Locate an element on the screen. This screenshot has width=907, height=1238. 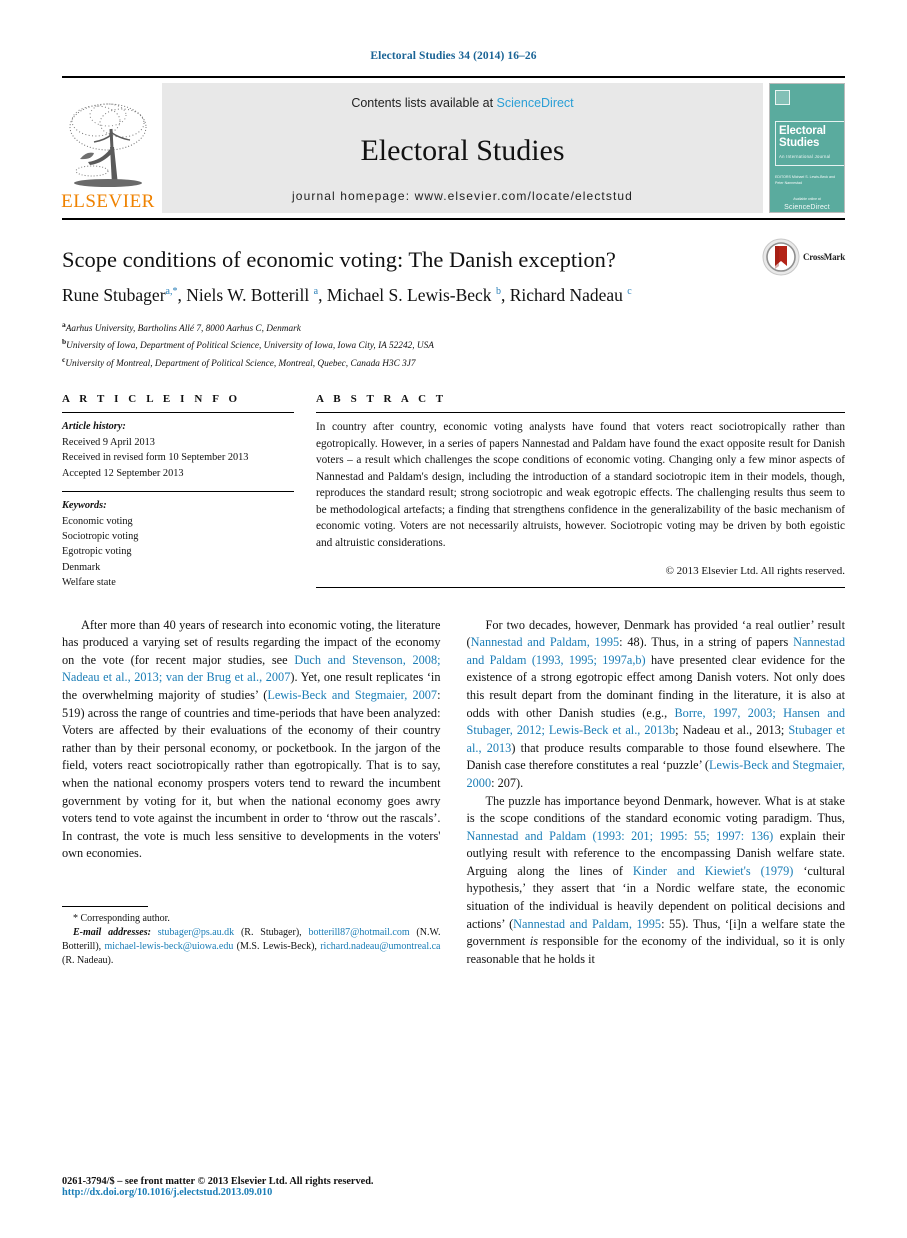
crossmark-icon is located at coordinates (781, 257).